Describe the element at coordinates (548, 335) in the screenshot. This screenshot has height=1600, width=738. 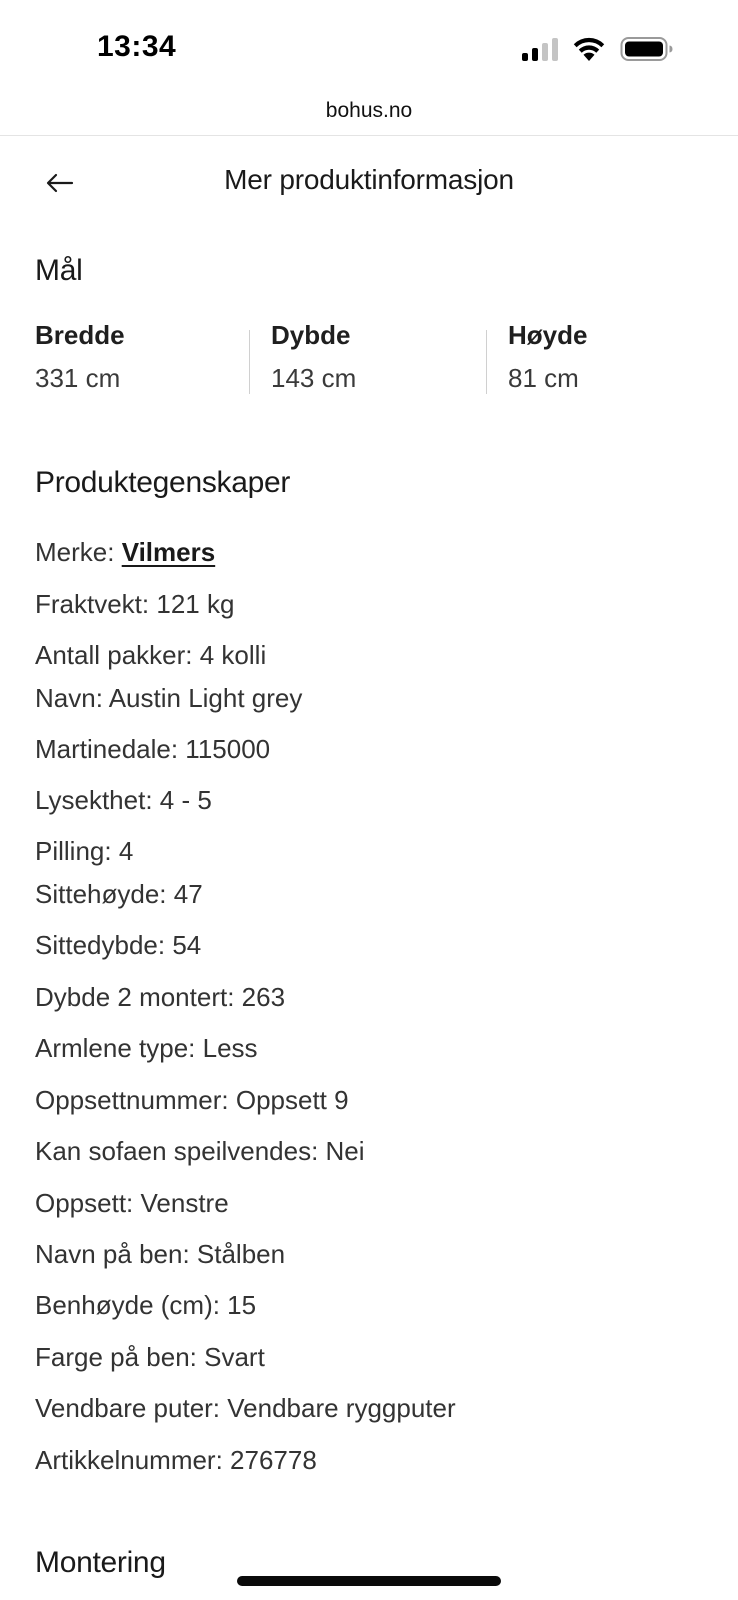
I see `dimension-label: Høyde` at that location.